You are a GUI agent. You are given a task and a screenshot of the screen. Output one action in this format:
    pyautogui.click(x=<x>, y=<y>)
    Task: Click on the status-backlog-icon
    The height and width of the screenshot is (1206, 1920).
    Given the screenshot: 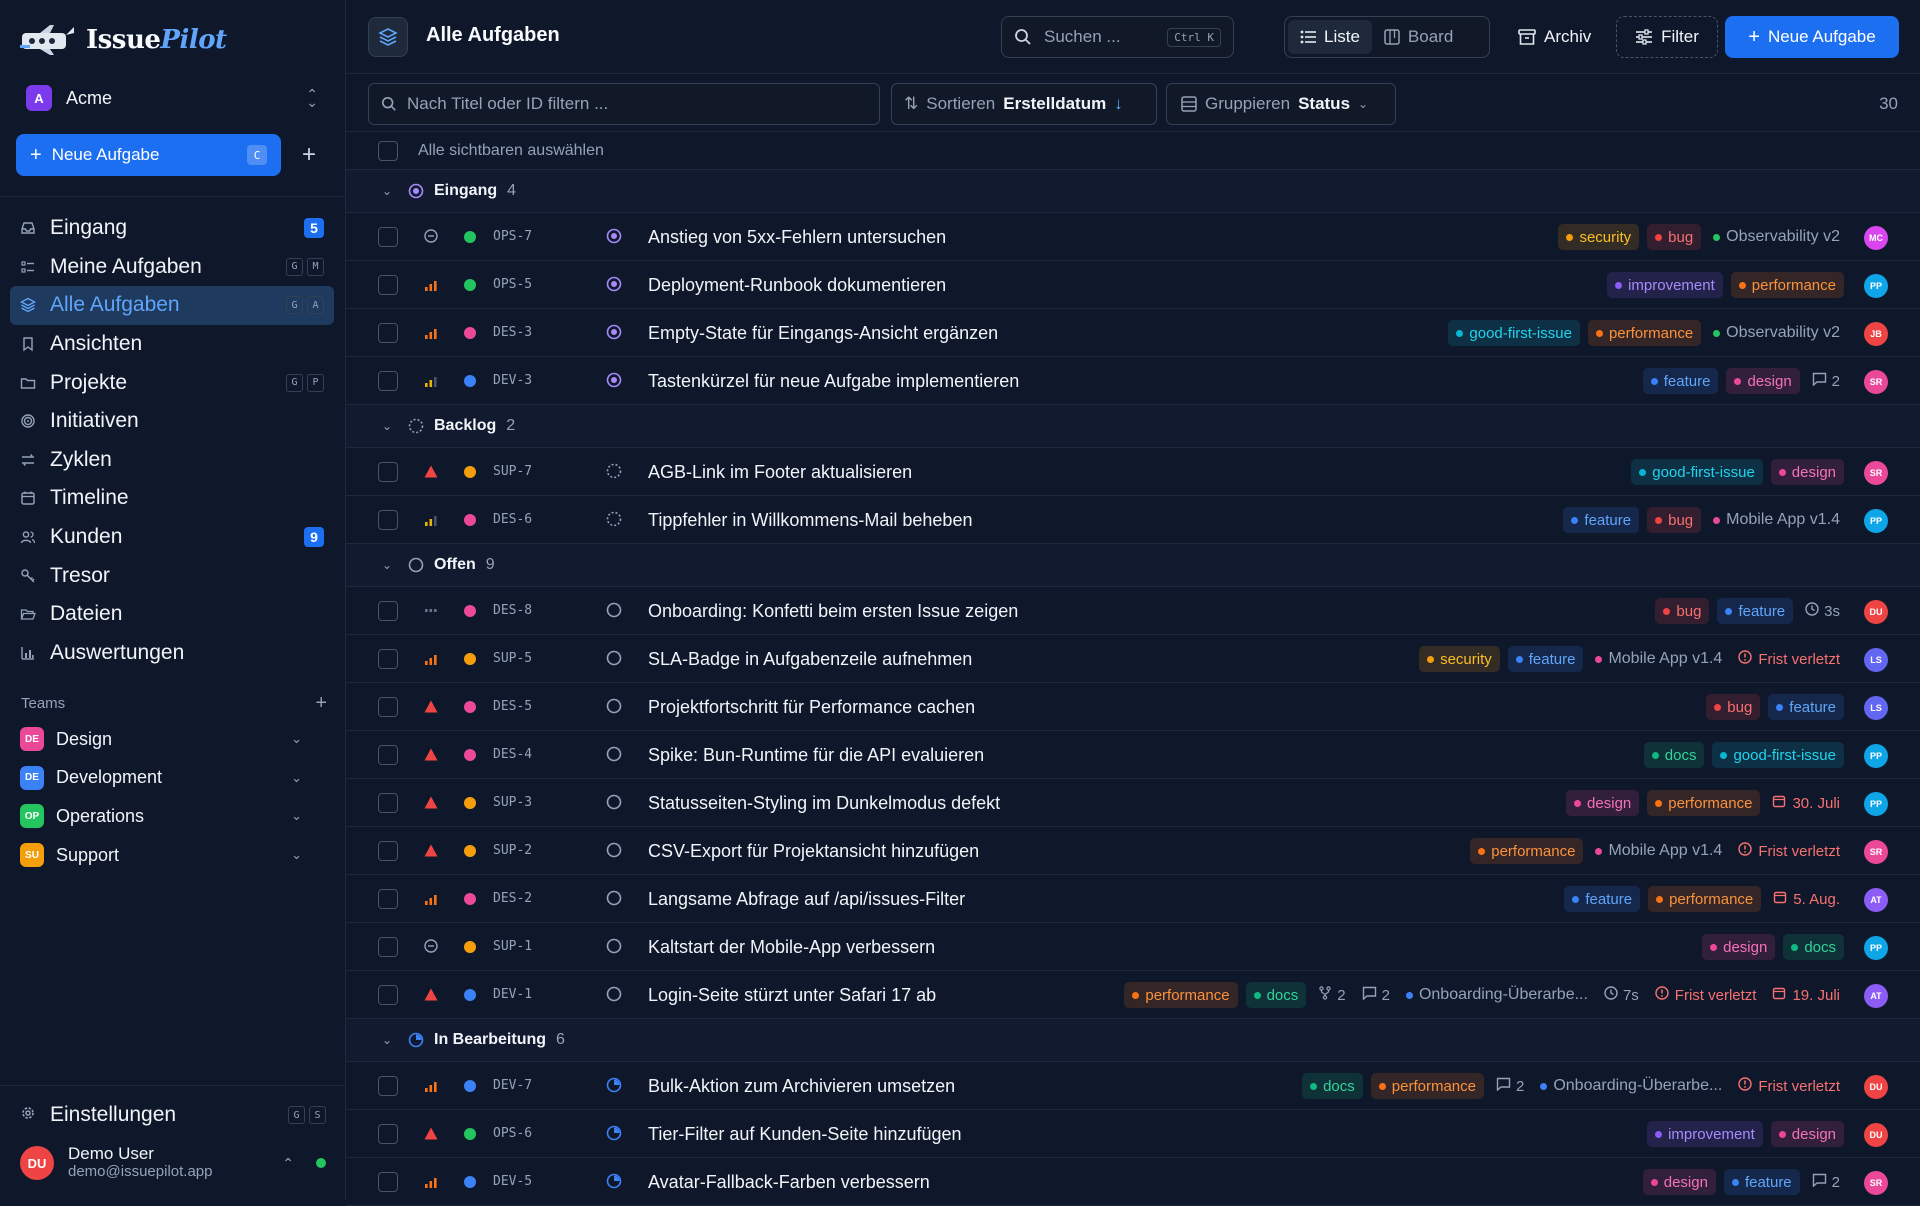 What is the action you would take?
    pyautogui.click(x=614, y=519)
    